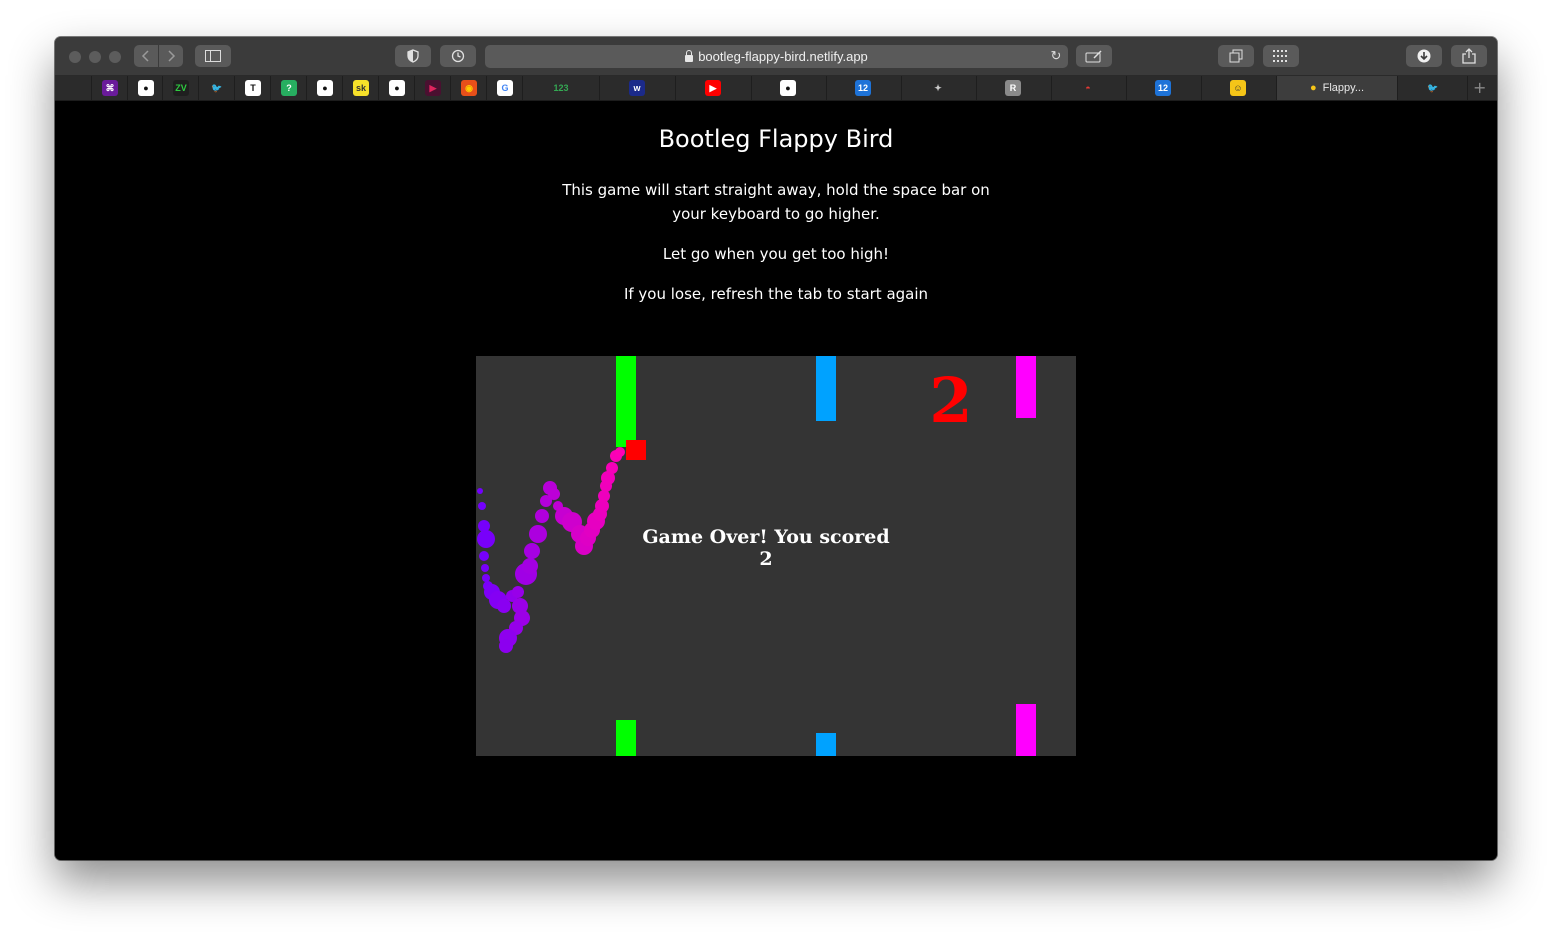 The image size is (1552, 934). I want to click on firefox-icon: ◉, so click(469, 88).